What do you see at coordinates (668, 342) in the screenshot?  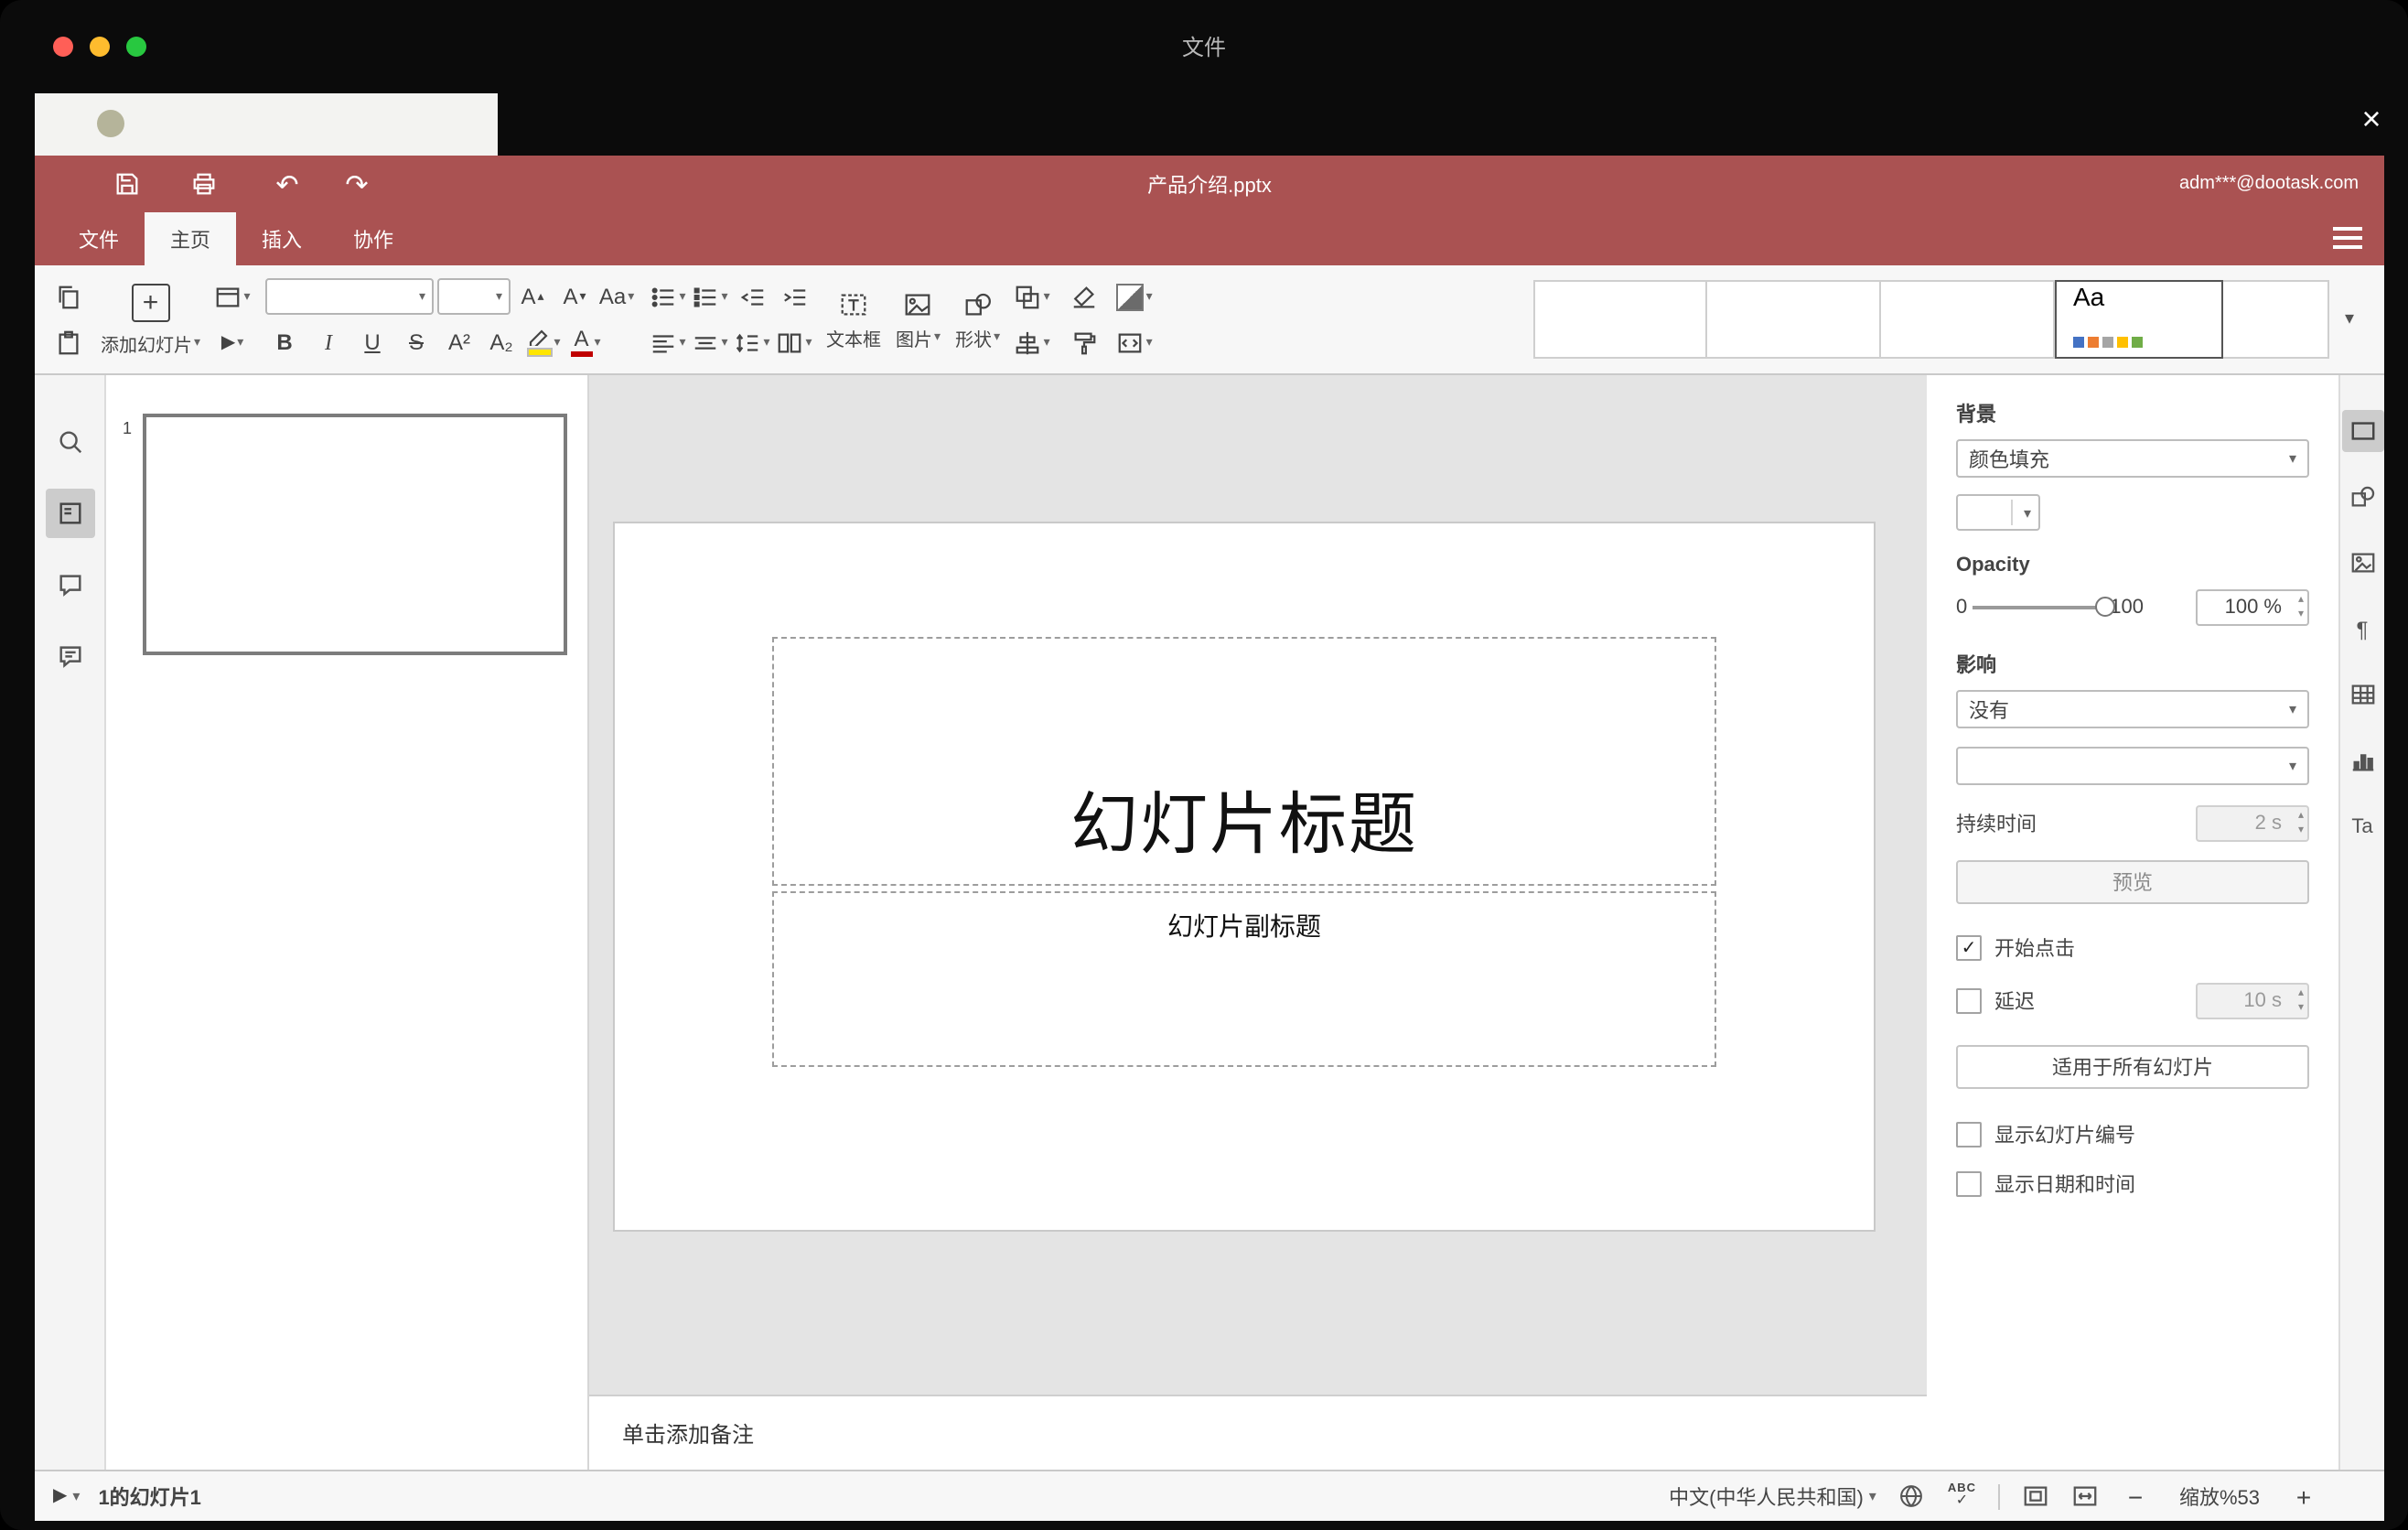 I see `horizontal-align-button` at bounding box center [668, 342].